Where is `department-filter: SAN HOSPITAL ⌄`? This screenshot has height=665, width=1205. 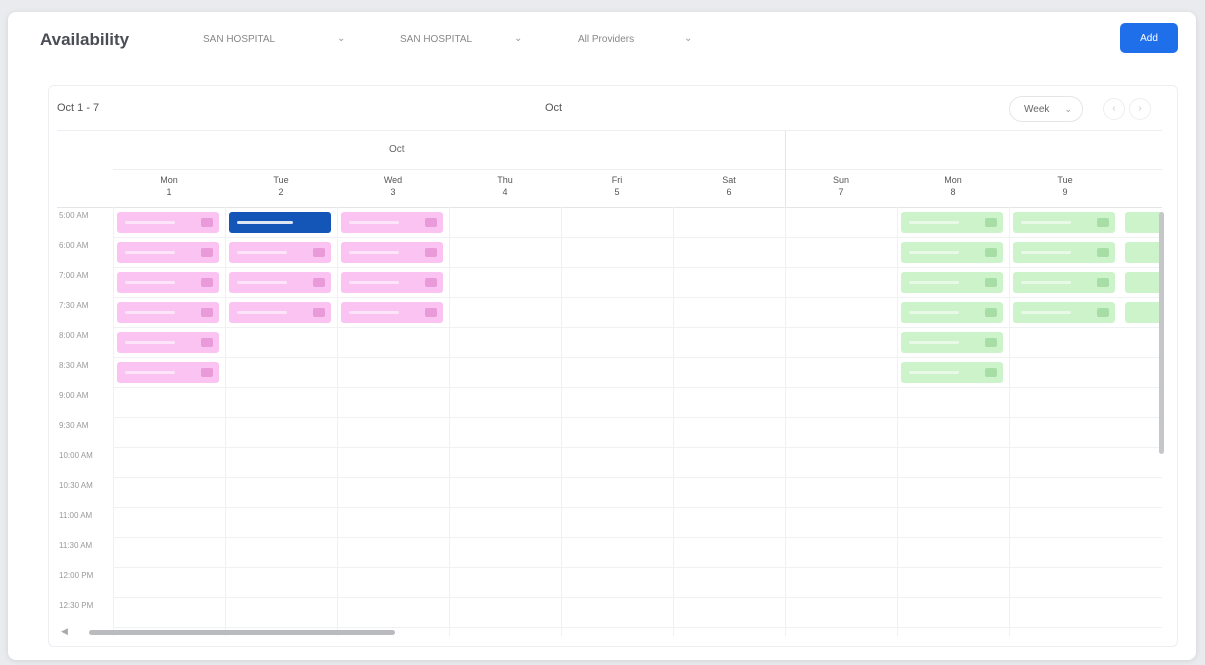 department-filter: SAN HOSPITAL ⌄ is located at coordinates (461, 39).